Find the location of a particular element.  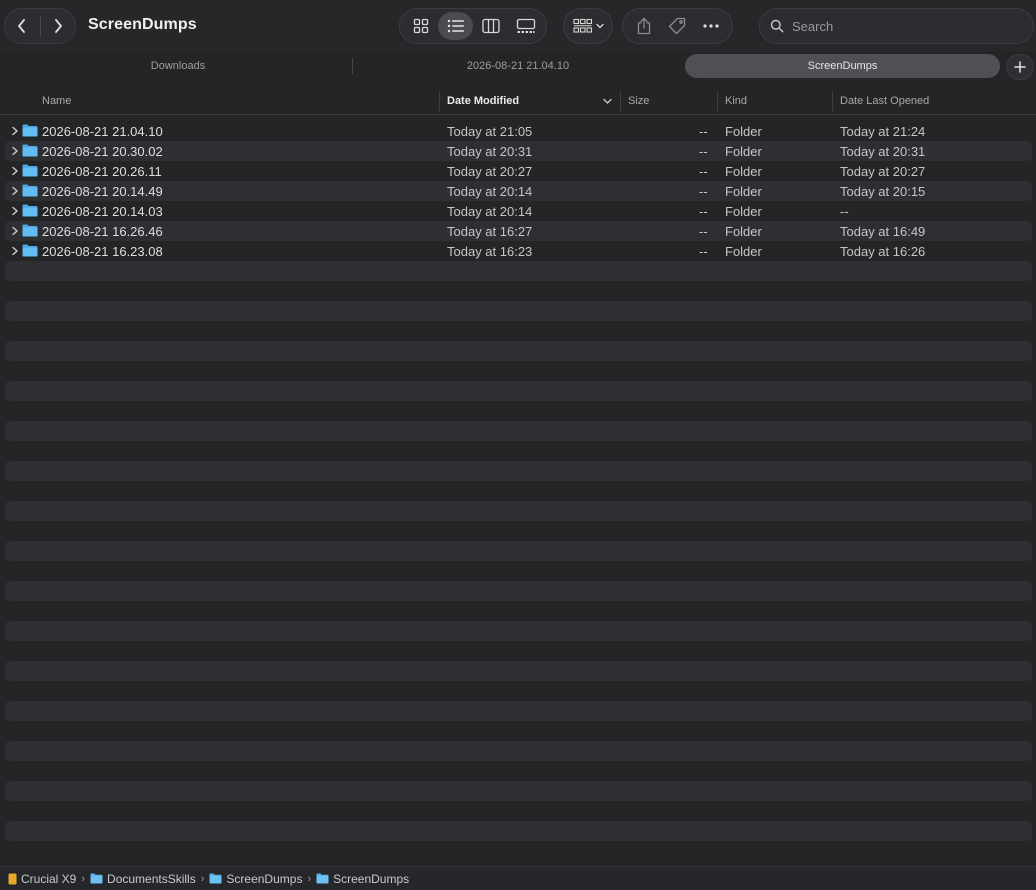

tag-icon is located at coordinates (677, 26).